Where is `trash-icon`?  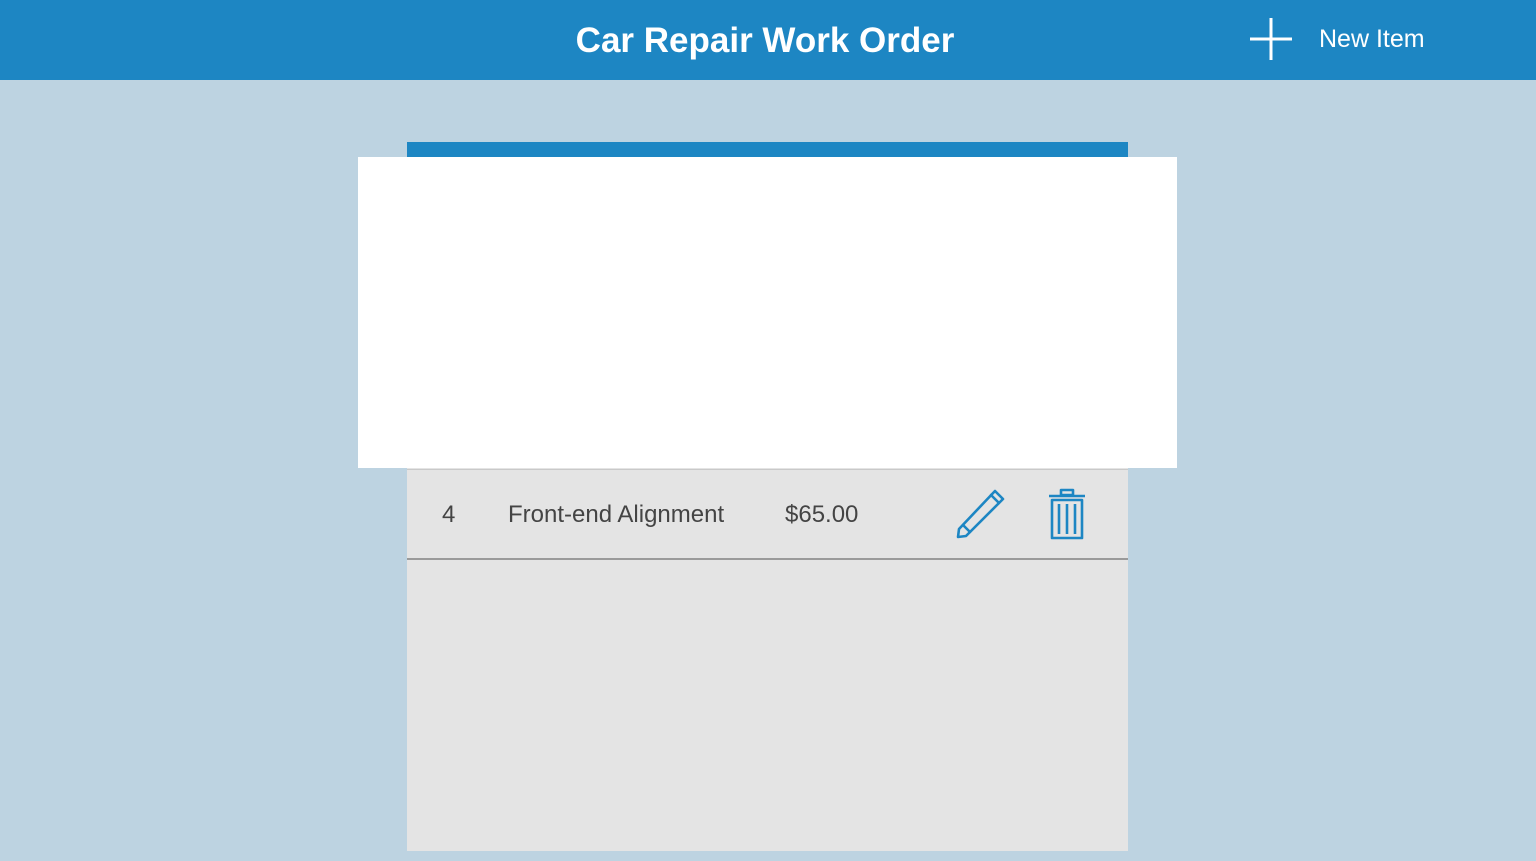 trash-icon is located at coordinates (1067, 514).